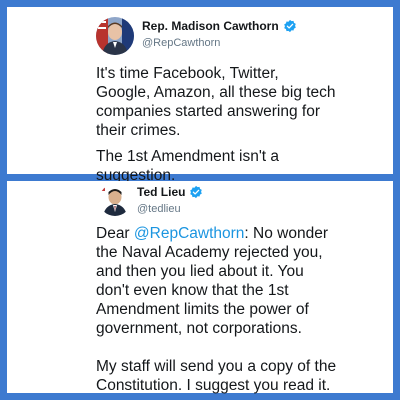  What do you see at coordinates (115, 36) in the screenshot?
I see `avatar-cawthorn` at bounding box center [115, 36].